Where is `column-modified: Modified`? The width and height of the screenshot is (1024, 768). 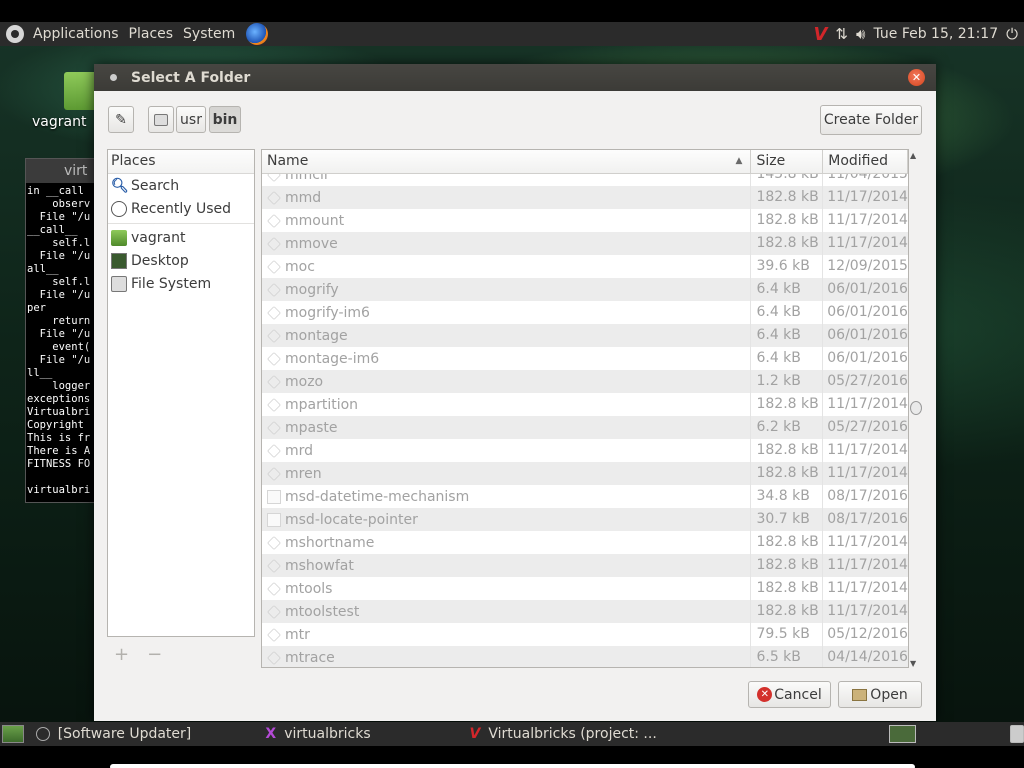
column-modified: Modified is located at coordinates (865, 161).